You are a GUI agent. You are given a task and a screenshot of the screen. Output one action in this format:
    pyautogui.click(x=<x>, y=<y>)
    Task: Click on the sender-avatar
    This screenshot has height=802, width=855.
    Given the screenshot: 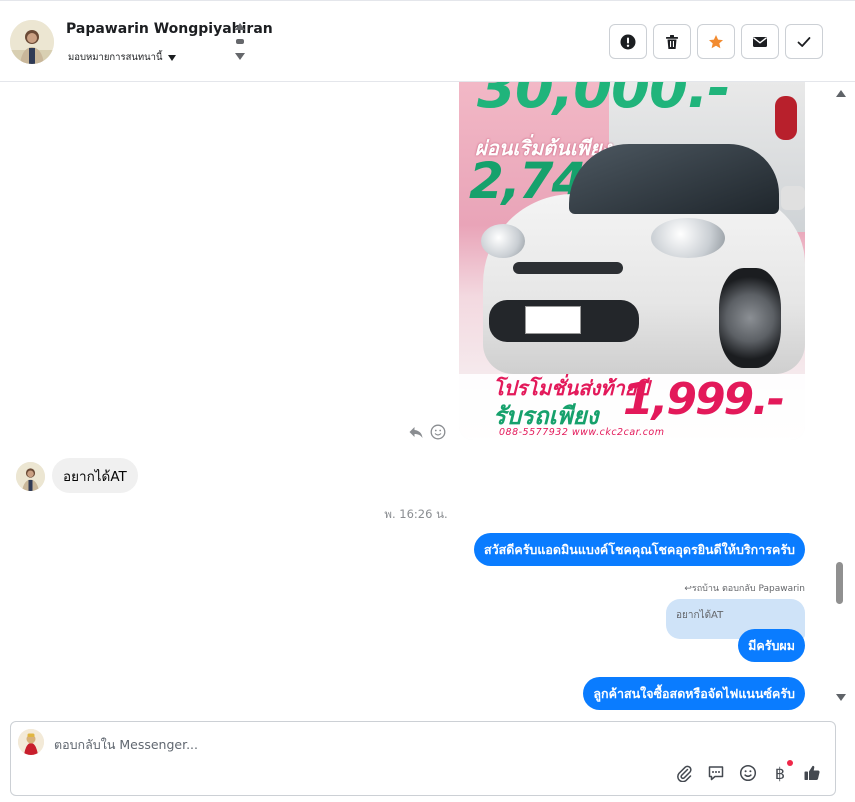 What is the action you would take?
    pyautogui.click(x=30, y=476)
    